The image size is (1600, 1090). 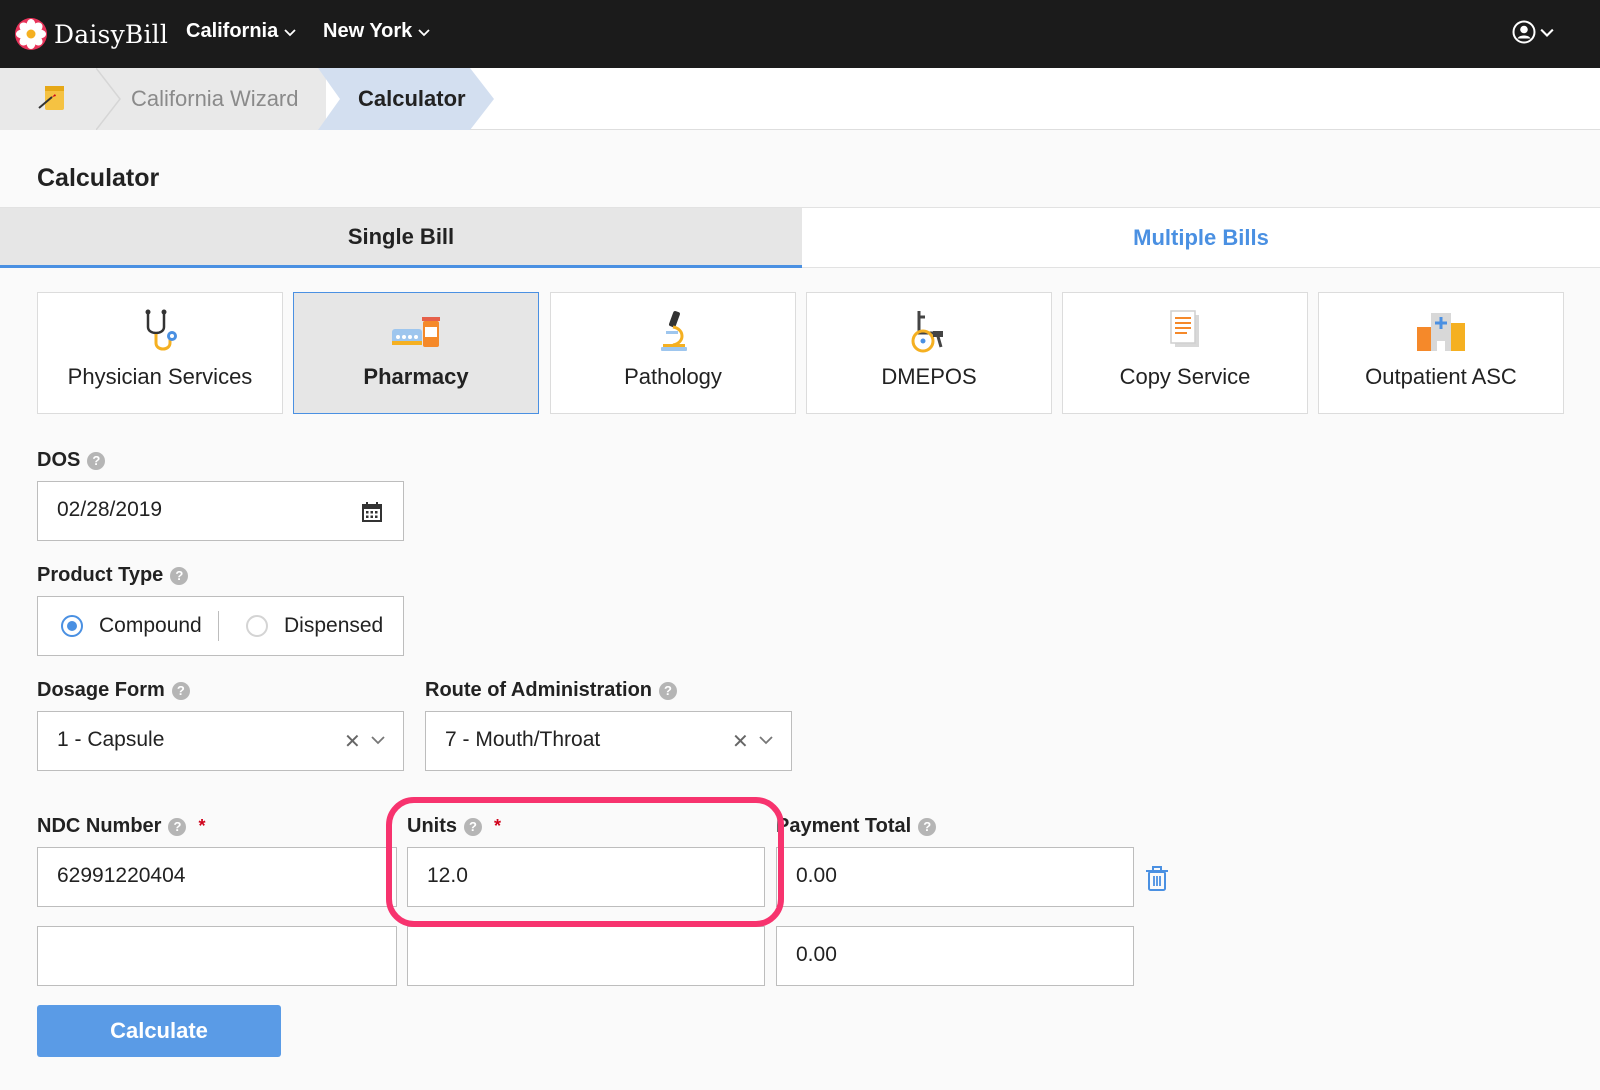 What do you see at coordinates (800, 99) in the screenshot?
I see `breadcrumb: California Wizard Calculator` at bounding box center [800, 99].